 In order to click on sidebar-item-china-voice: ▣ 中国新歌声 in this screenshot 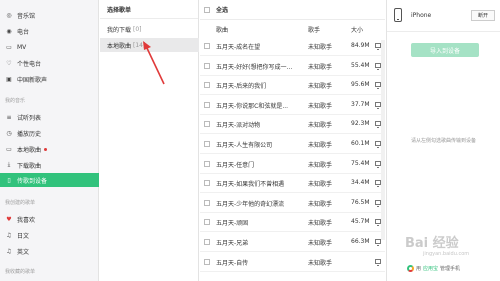, I will do `click(49, 79)`.